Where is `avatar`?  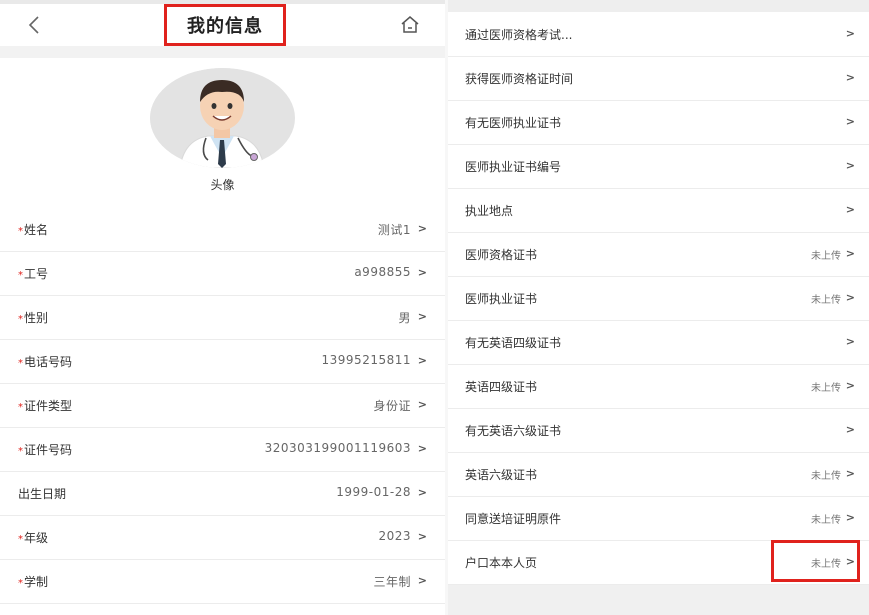
avatar is located at coordinates (222, 118).